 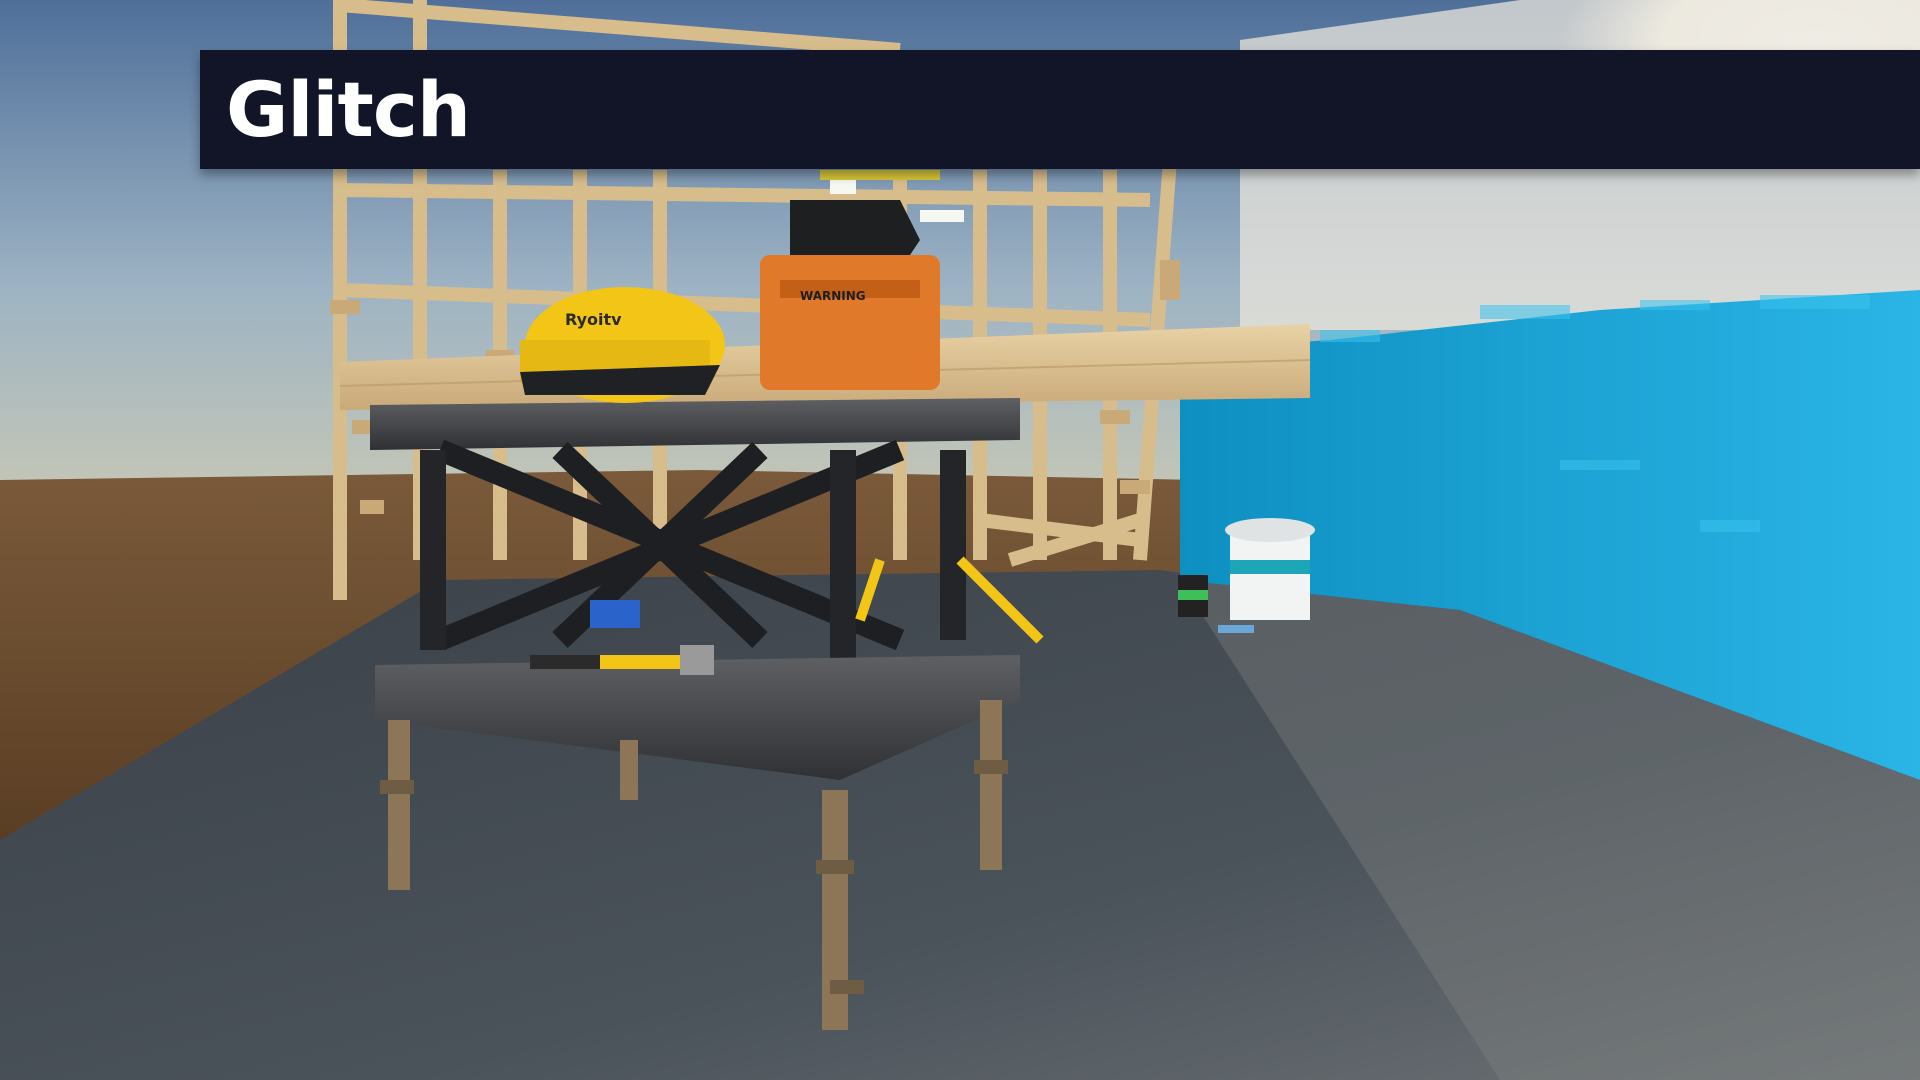 I want to click on jigsaw-warning-label: WARNING, so click(x=833, y=296).